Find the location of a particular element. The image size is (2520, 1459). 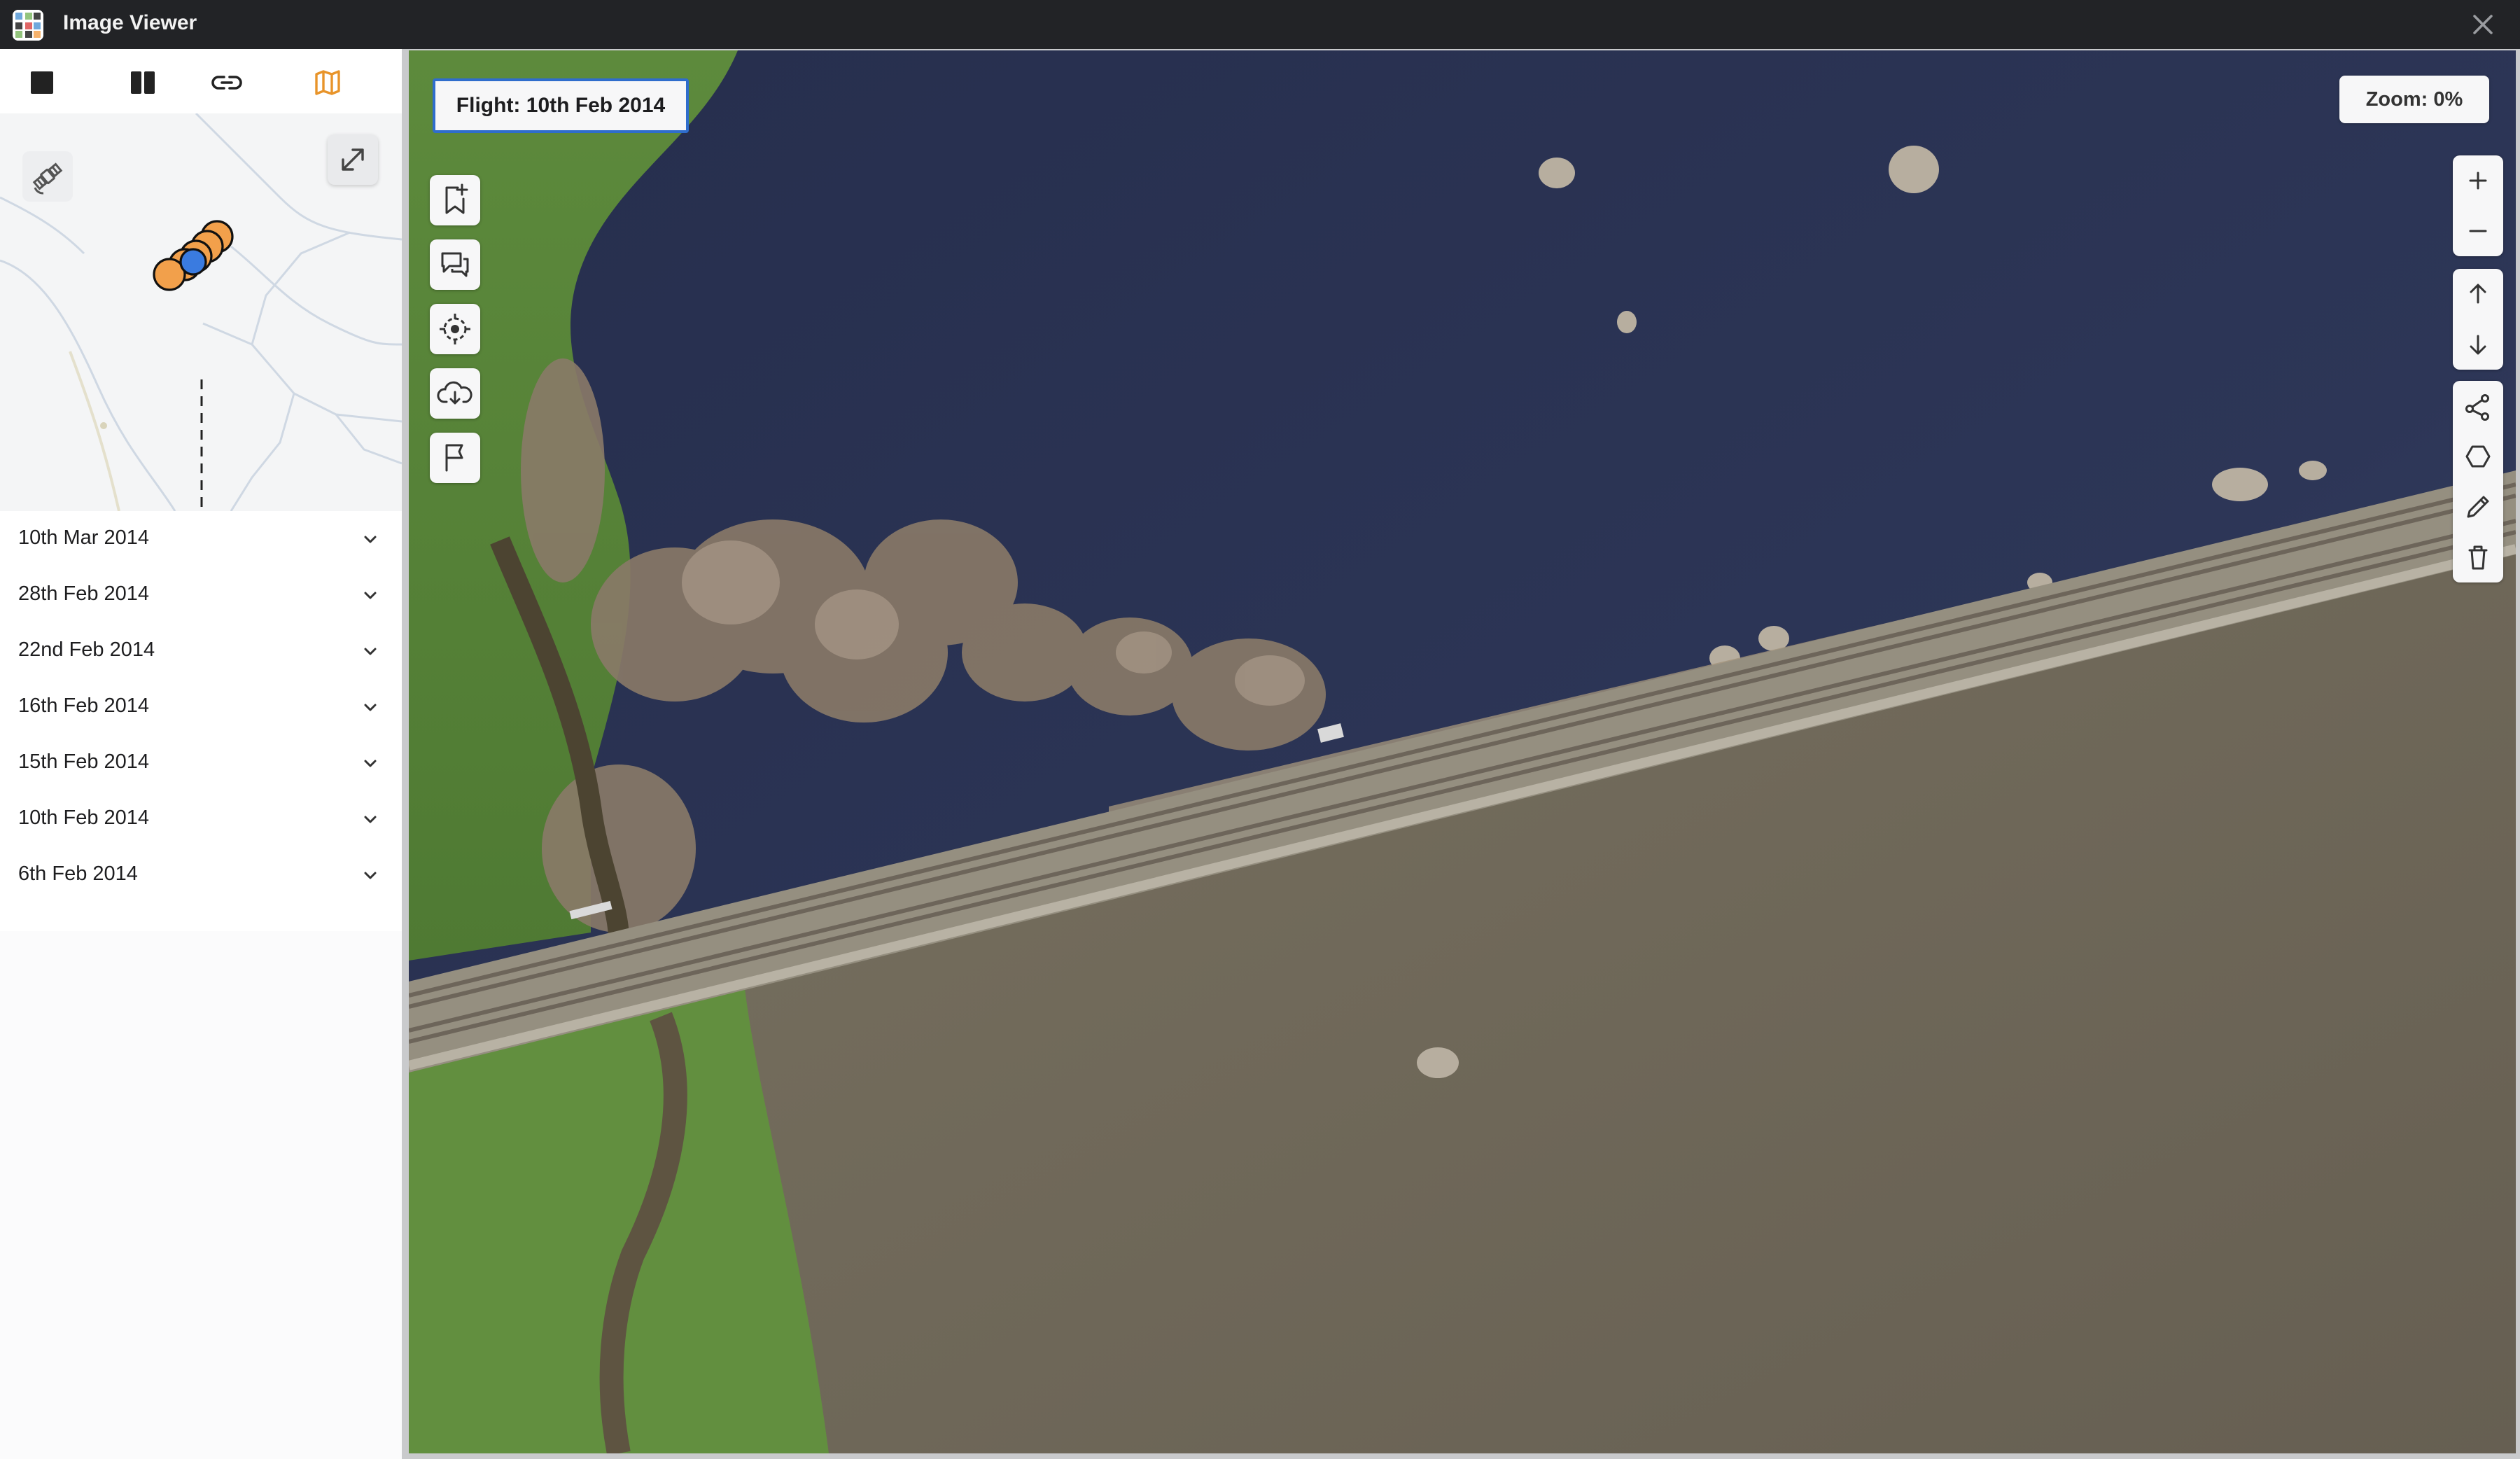

flight-date-label: 6th Feb 2014 is located at coordinates (78, 874).